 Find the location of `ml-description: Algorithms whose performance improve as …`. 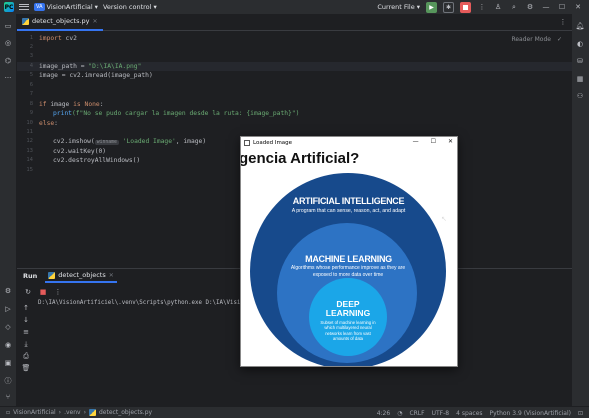

ml-description: Algorithms whose performance improve as … is located at coordinates (348, 271).